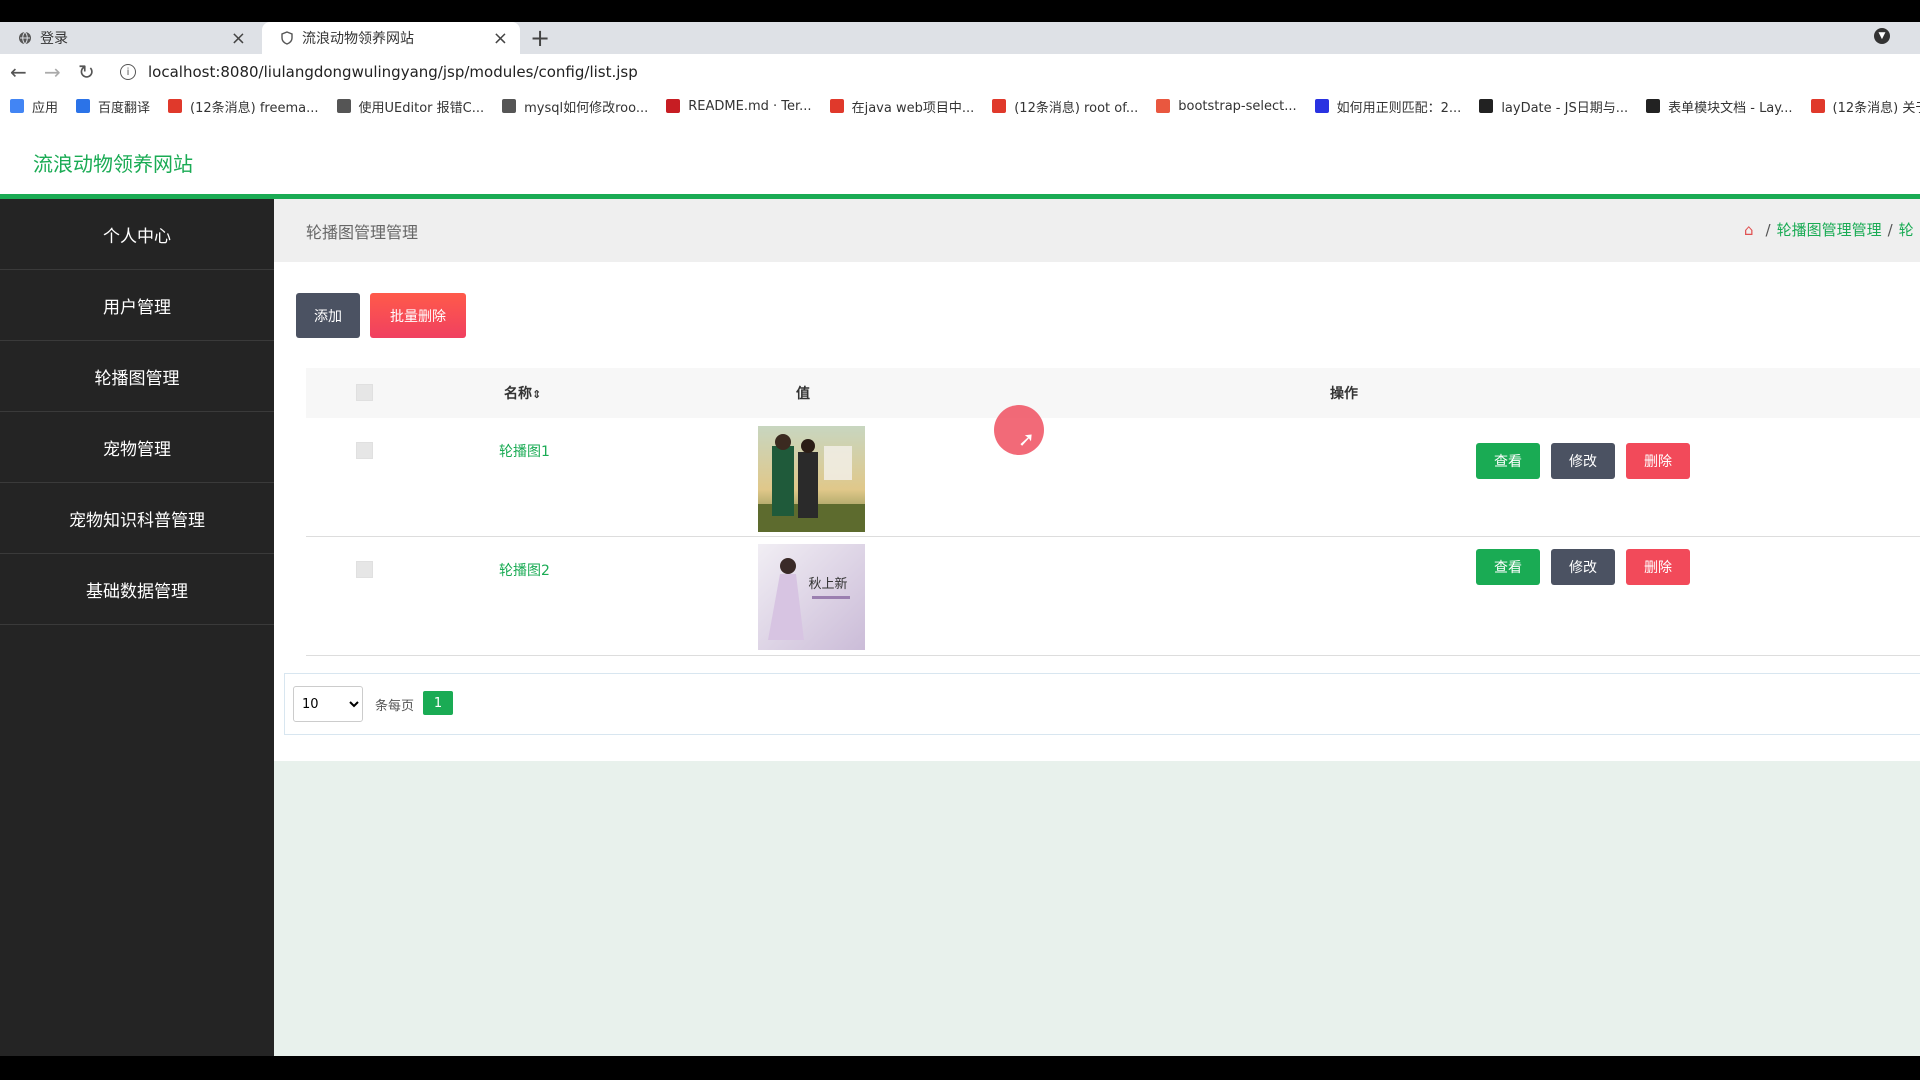  Describe the element at coordinates (1906, 230) in the screenshot. I see `breadcrumb-item: 轮` at that location.